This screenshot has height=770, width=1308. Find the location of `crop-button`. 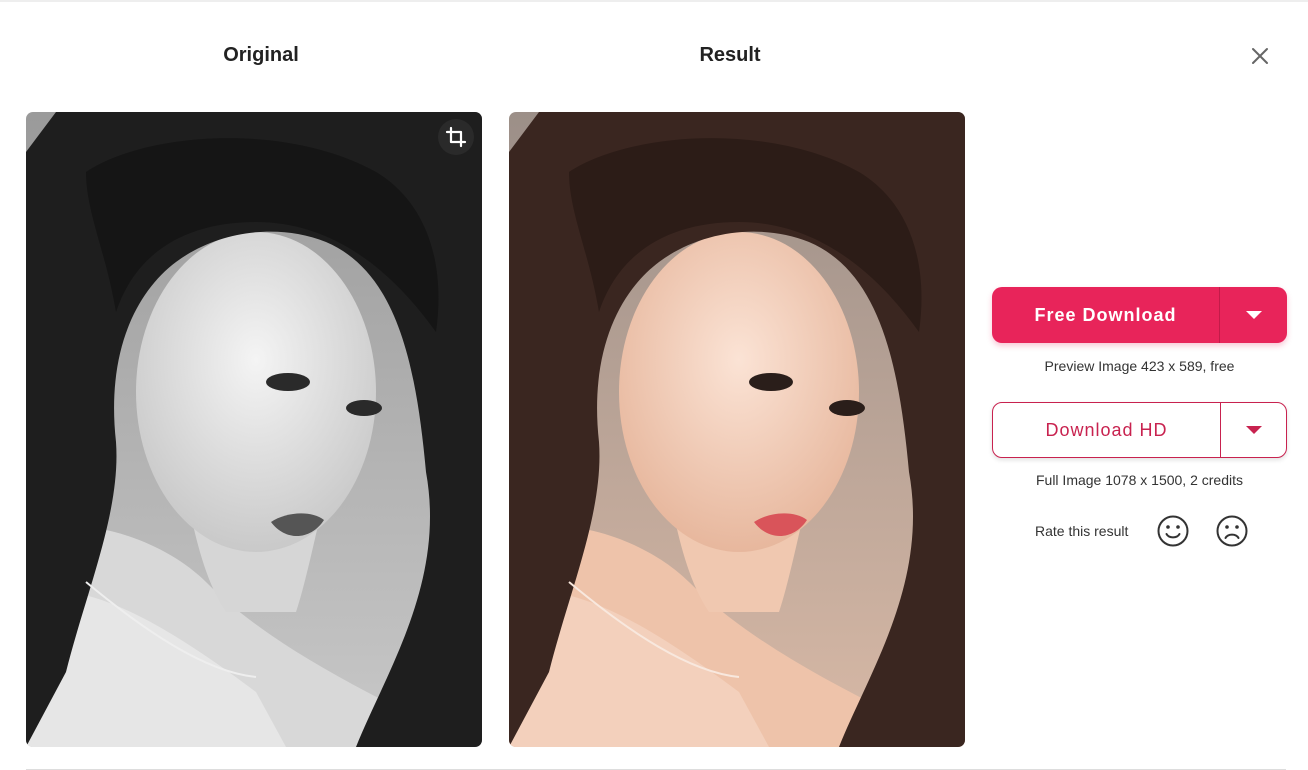

crop-button is located at coordinates (456, 137).